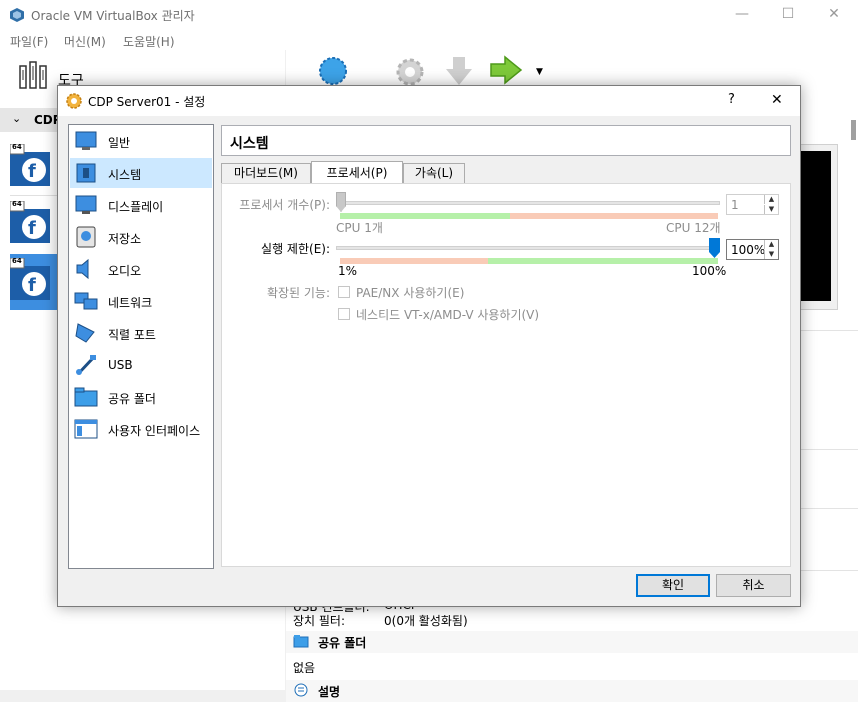 The height and width of the screenshot is (702, 858). Describe the element at coordinates (136, 207) in the screenshot. I see `nav-label: 디스플레이` at that location.